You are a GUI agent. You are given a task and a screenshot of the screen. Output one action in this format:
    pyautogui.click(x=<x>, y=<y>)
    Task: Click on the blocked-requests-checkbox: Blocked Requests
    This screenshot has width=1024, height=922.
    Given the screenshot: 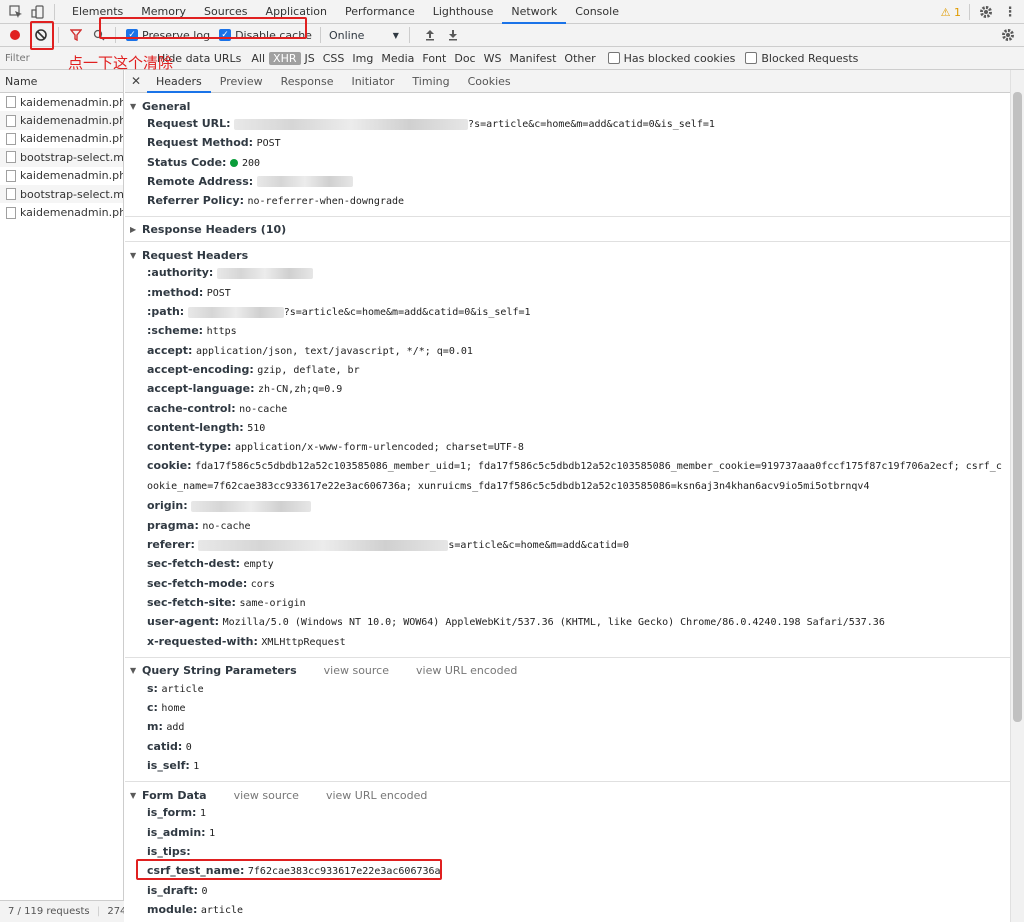 What is the action you would take?
    pyautogui.click(x=801, y=58)
    